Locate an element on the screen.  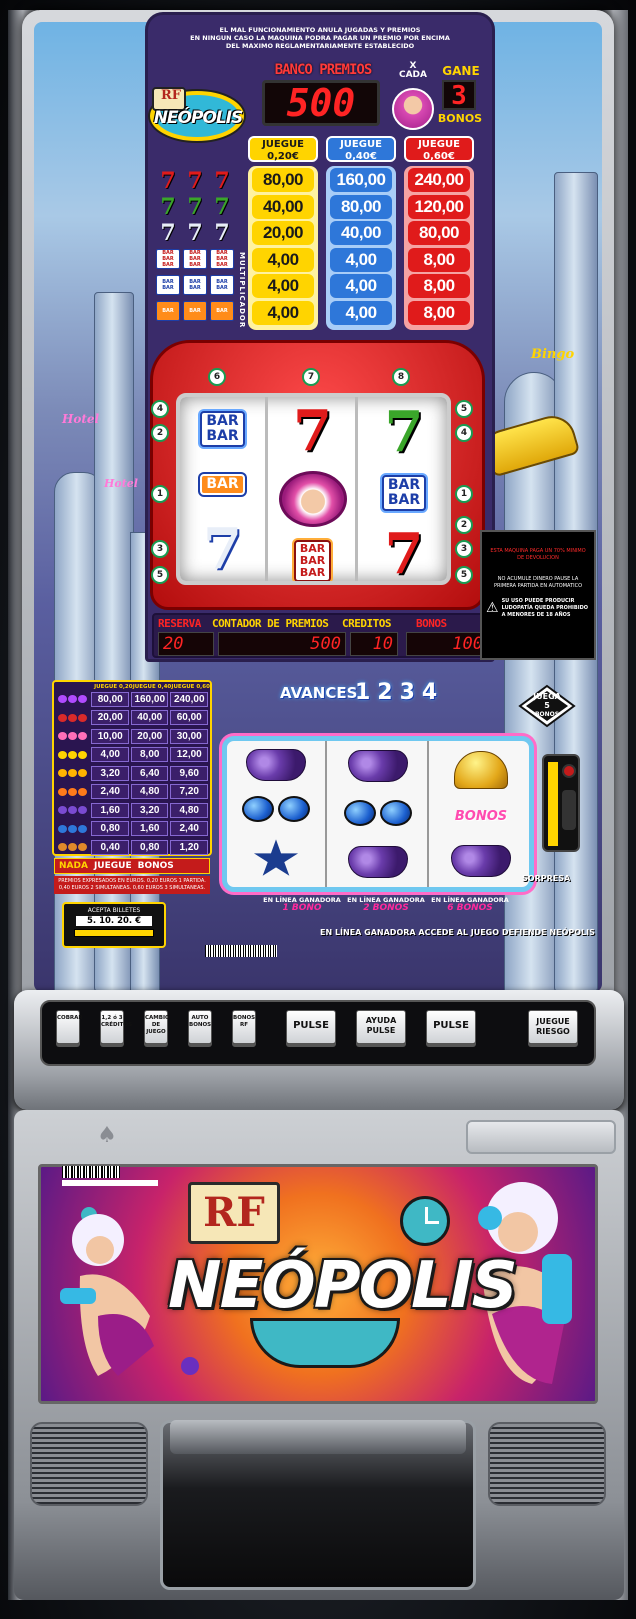
ayuda-pulse-button: AYUDA PULSE is located at coordinates (381, 1027).